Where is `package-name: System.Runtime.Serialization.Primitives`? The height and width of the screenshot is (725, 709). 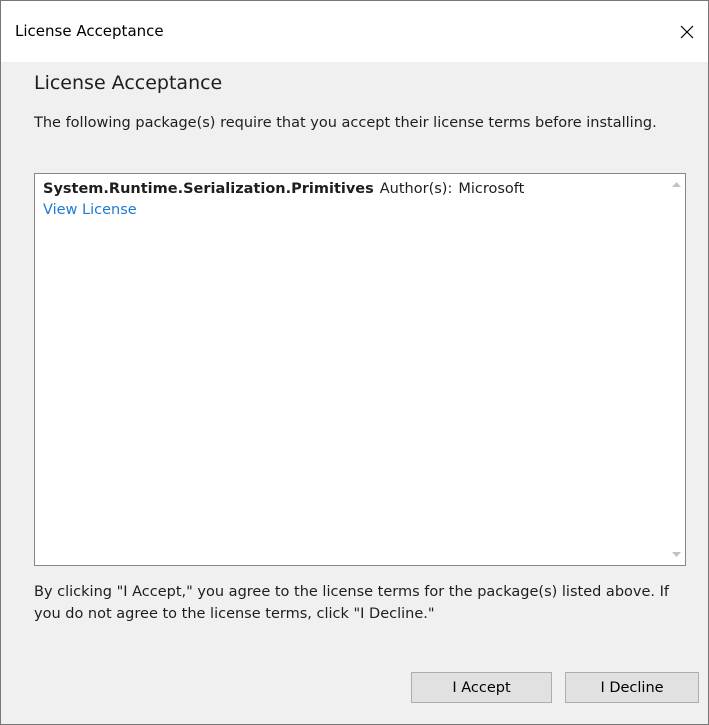
package-name: System.Runtime.Serialization.Primitives is located at coordinates (208, 189).